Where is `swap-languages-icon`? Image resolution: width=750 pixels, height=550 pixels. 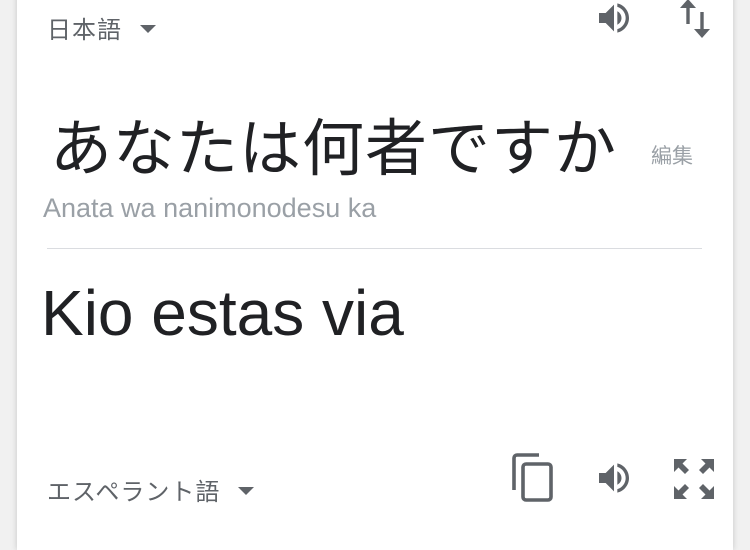 swap-languages-icon is located at coordinates (695, 19).